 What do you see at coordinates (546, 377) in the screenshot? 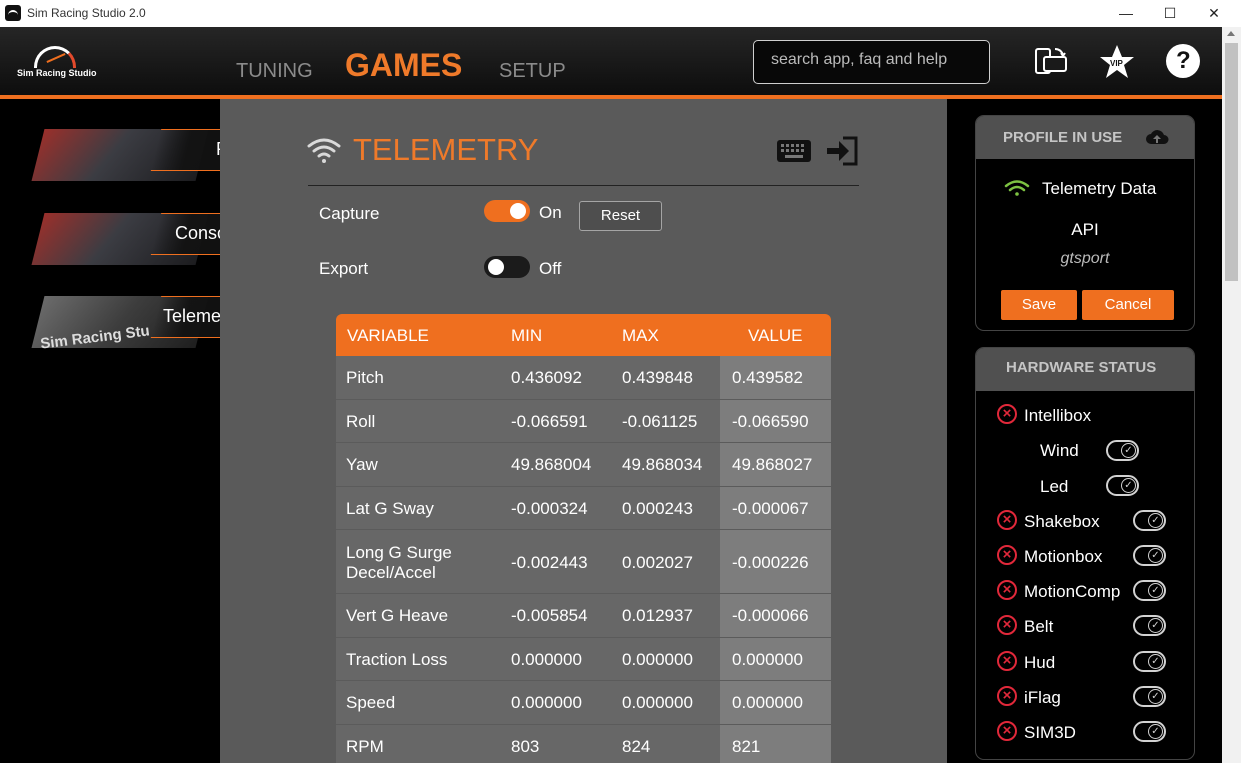
I see `cell-min: 0.436092` at bounding box center [546, 377].